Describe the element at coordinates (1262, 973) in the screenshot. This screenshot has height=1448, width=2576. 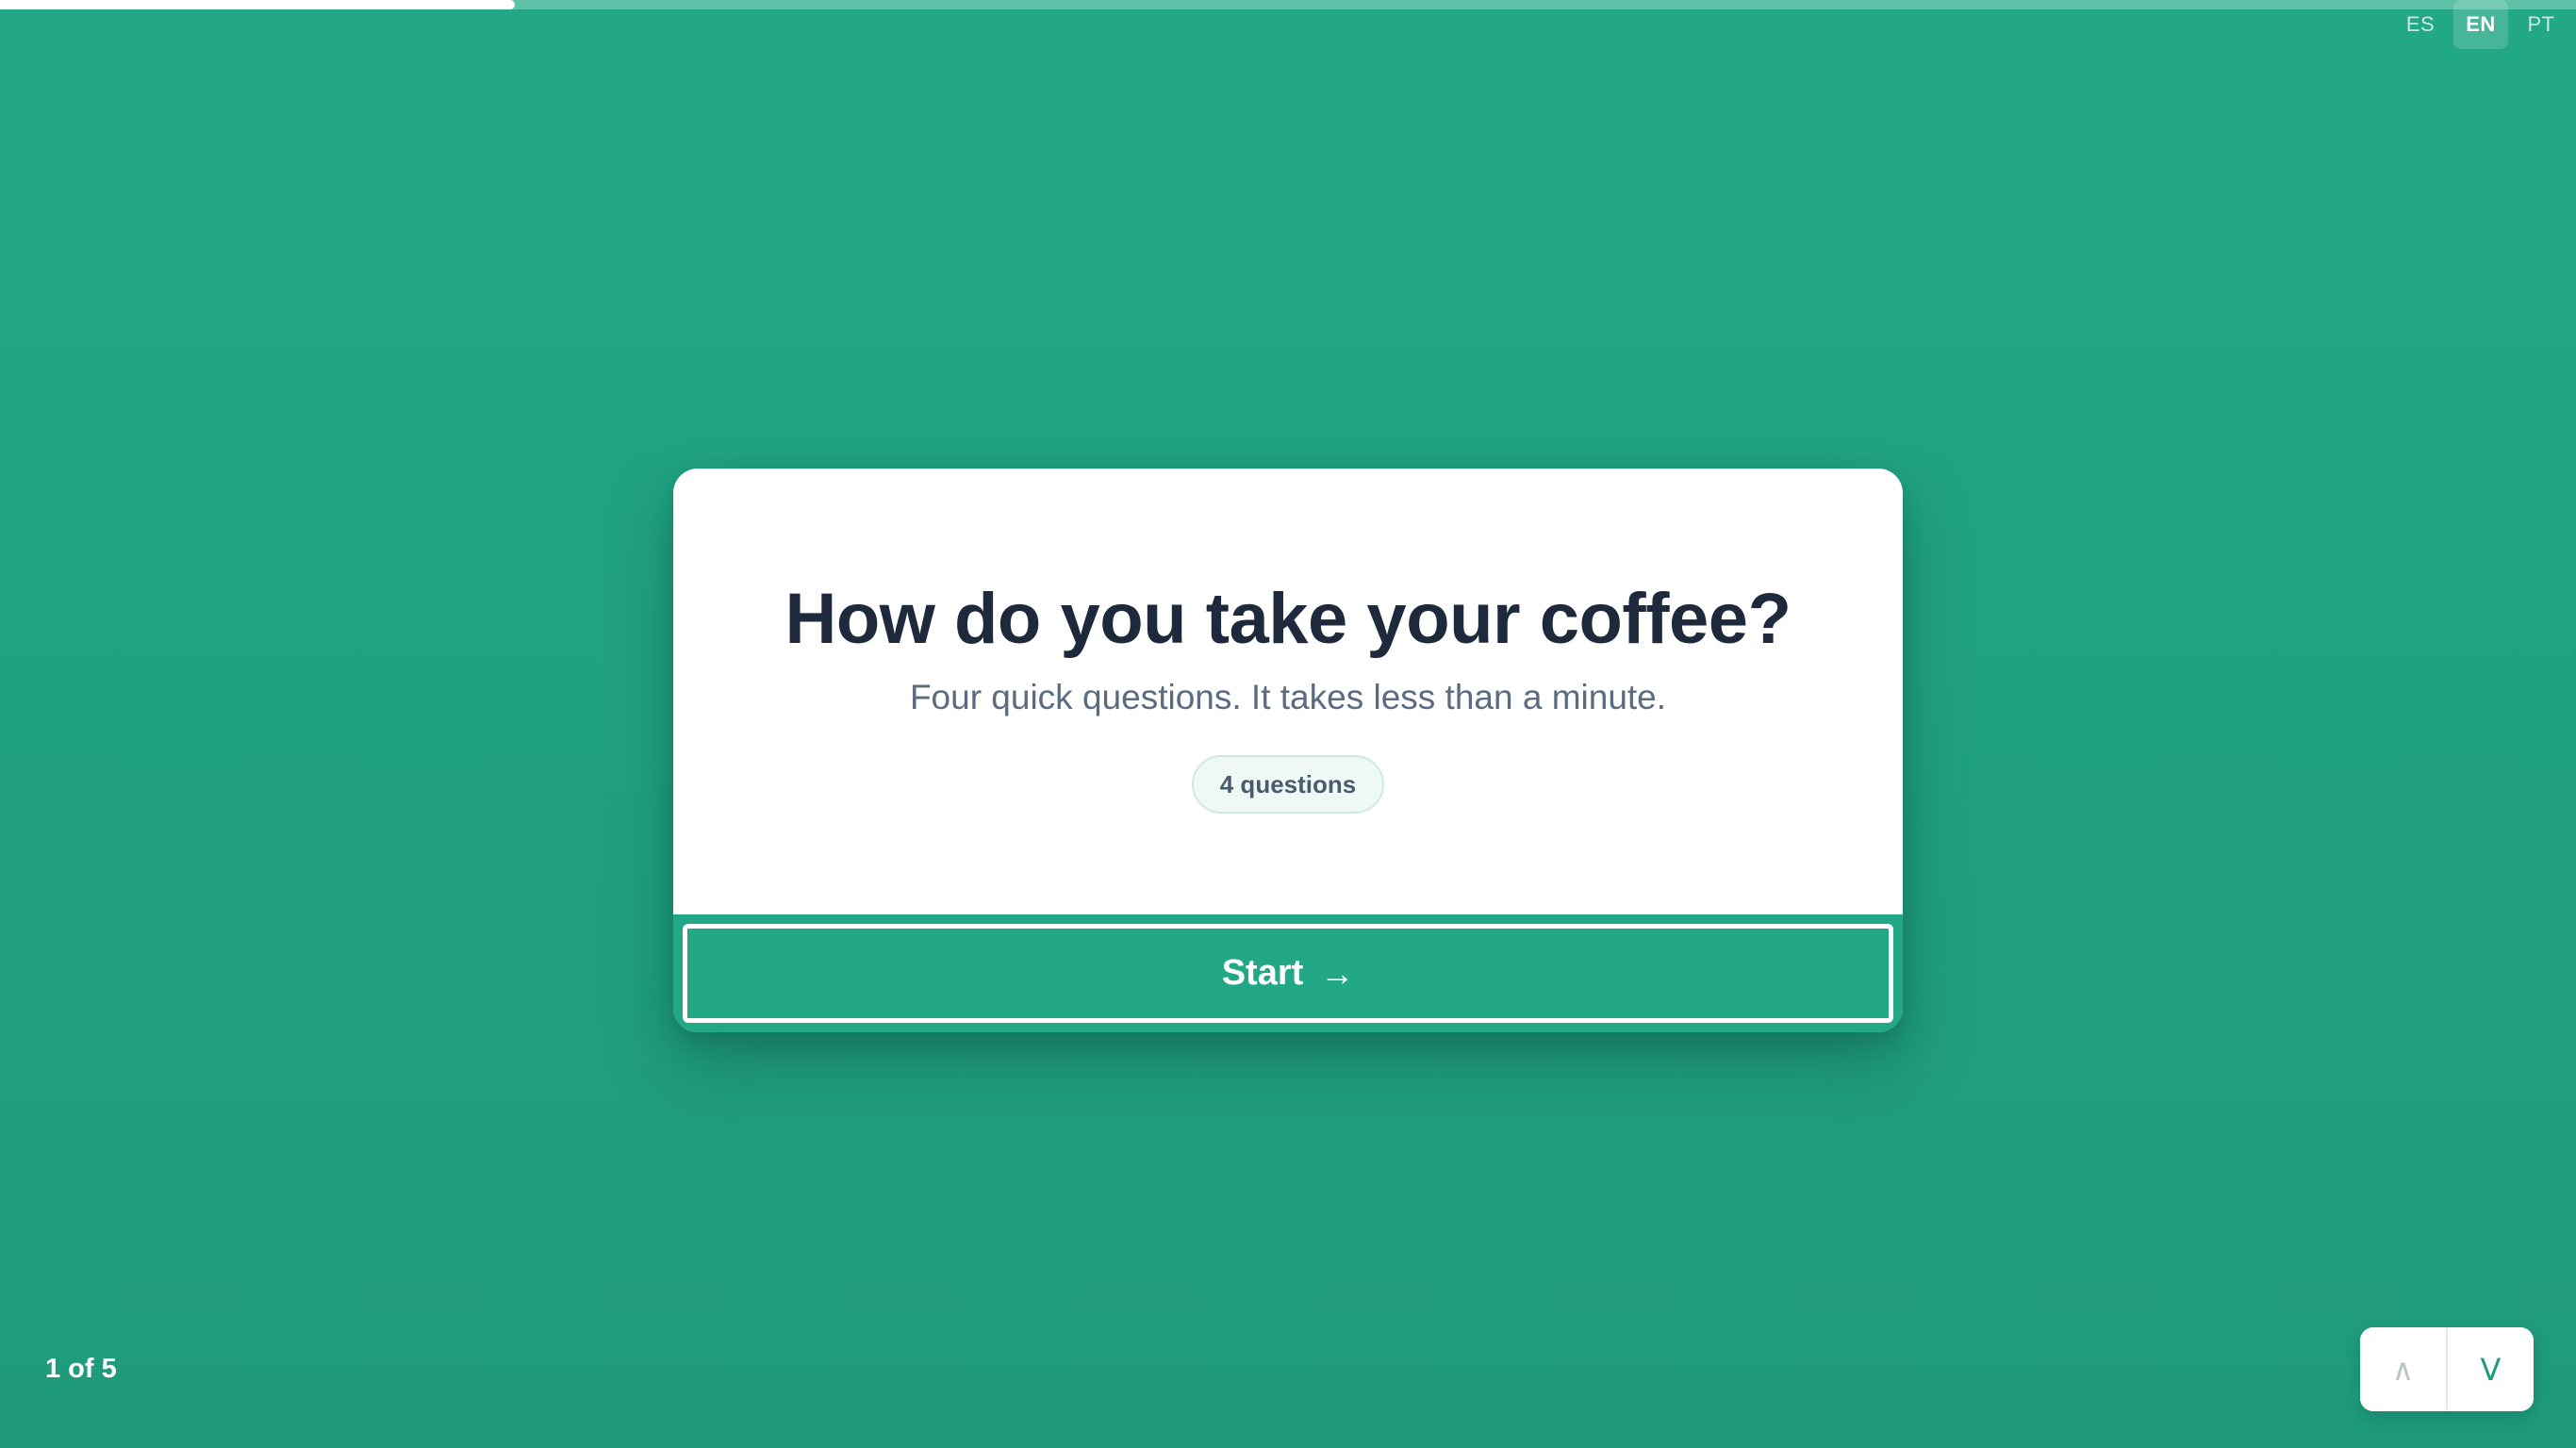
I see `start-button-label: Start` at that location.